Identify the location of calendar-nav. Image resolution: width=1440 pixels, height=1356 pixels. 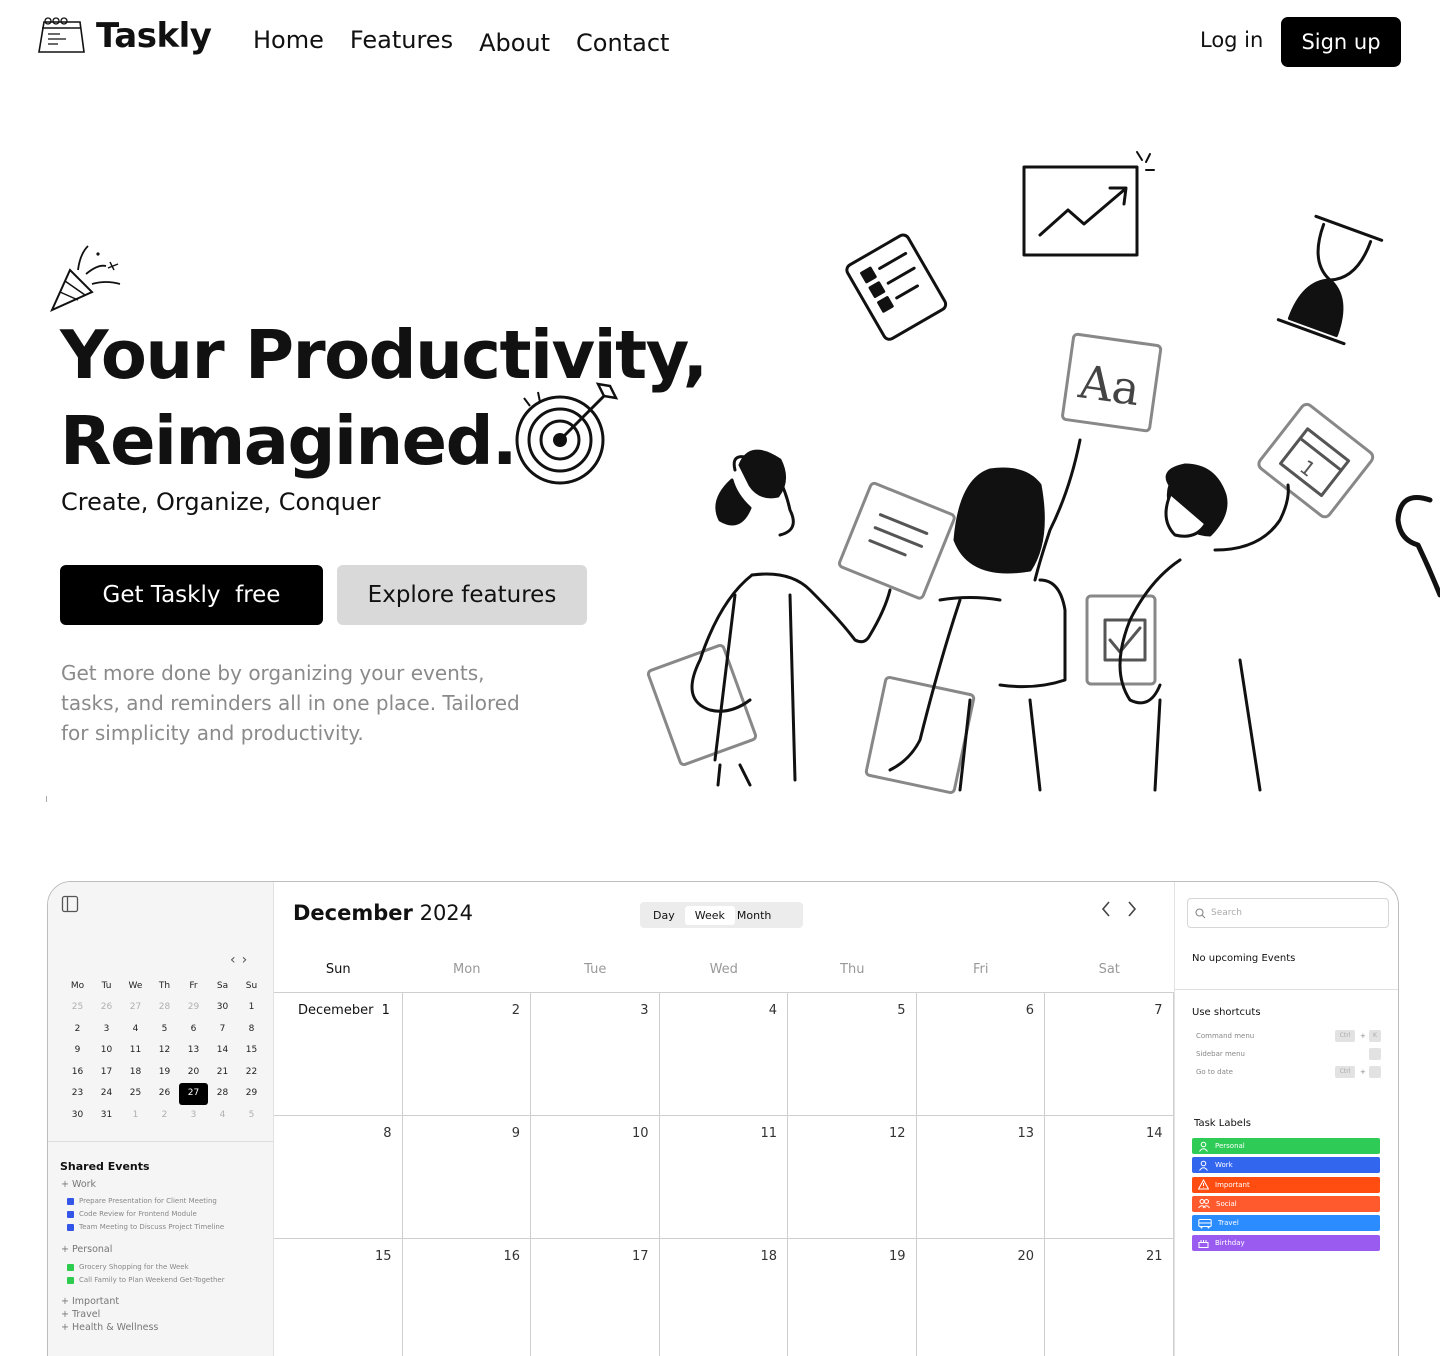
(1119, 909).